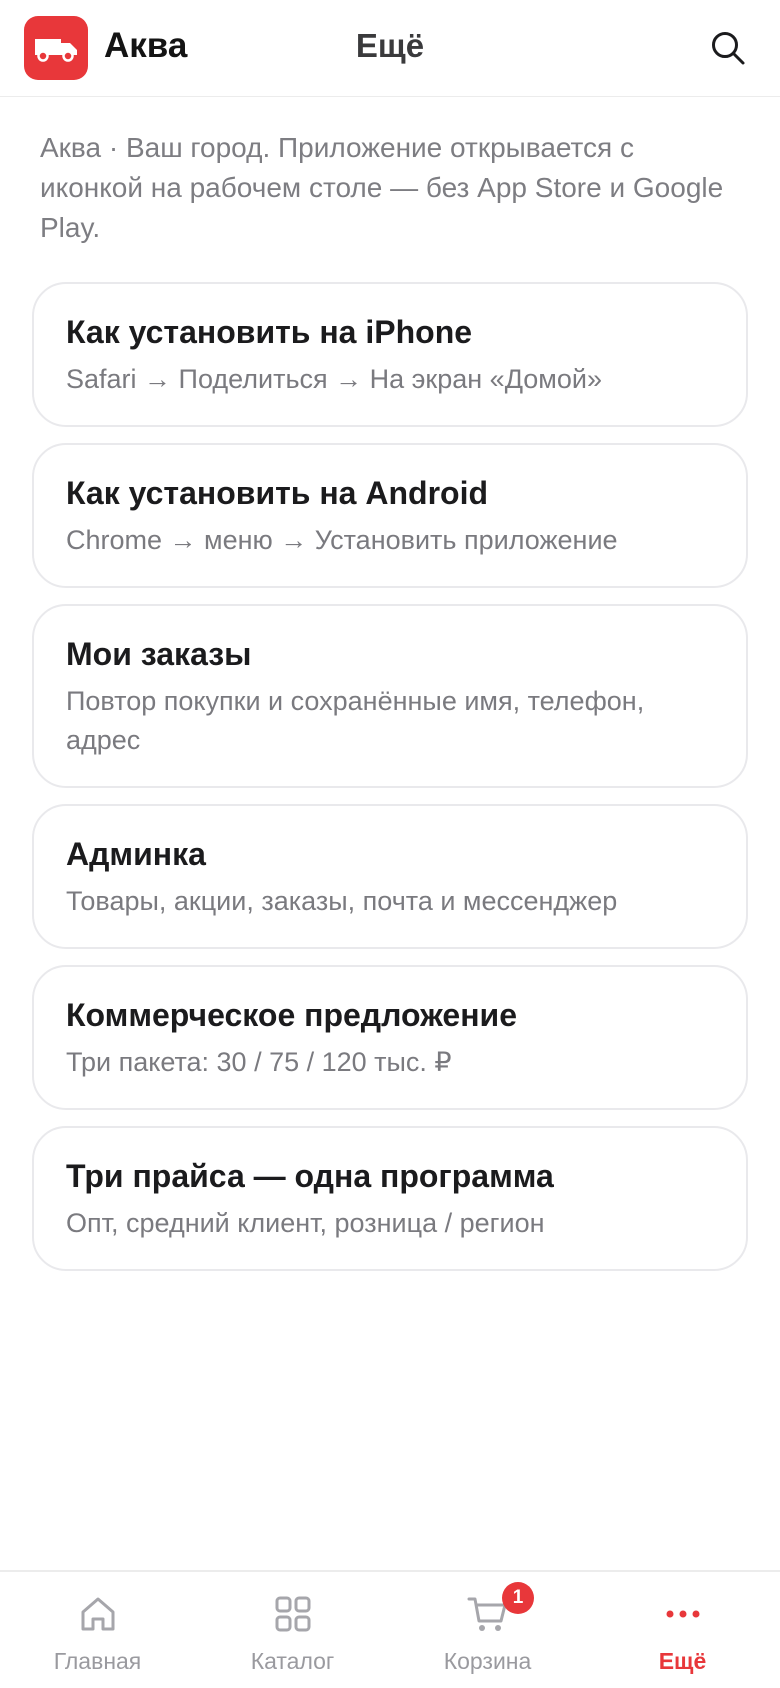 Image resolution: width=780 pixels, height=1688 pixels. Describe the element at coordinates (682, 1661) in the screenshot. I see `nav-label: Ещё` at that location.